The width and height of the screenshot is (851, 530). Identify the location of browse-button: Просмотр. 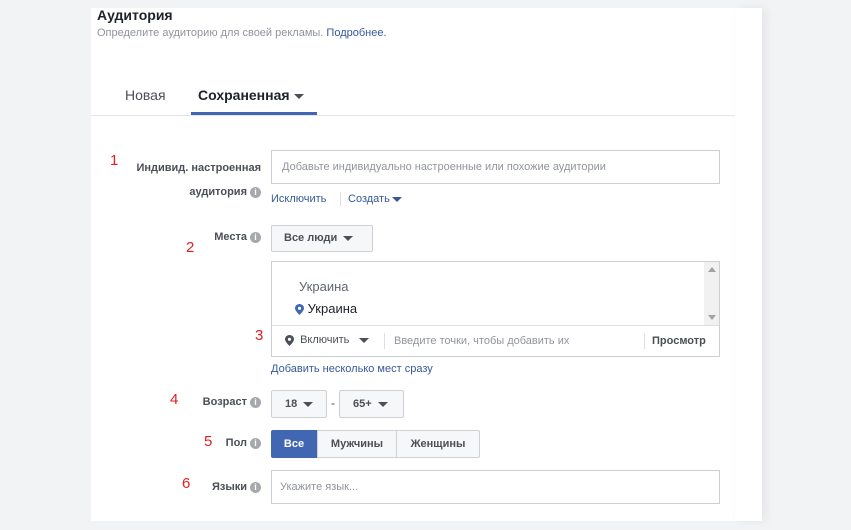
(679, 341).